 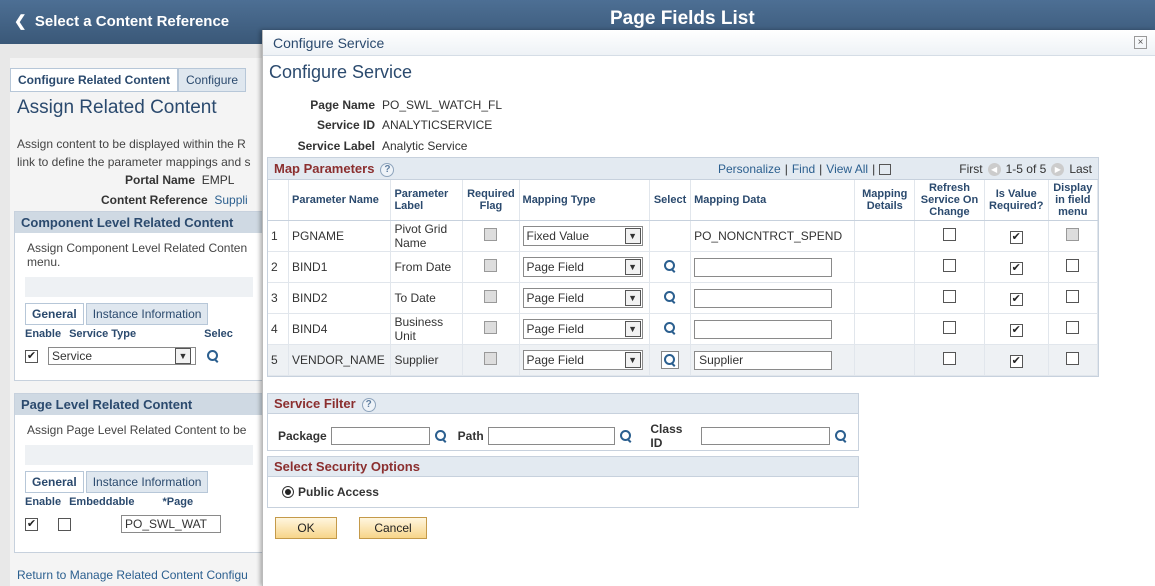 What do you see at coordinates (122, 356) in the screenshot?
I see `service-type-select: Service ▼` at bounding box center [122, 356].